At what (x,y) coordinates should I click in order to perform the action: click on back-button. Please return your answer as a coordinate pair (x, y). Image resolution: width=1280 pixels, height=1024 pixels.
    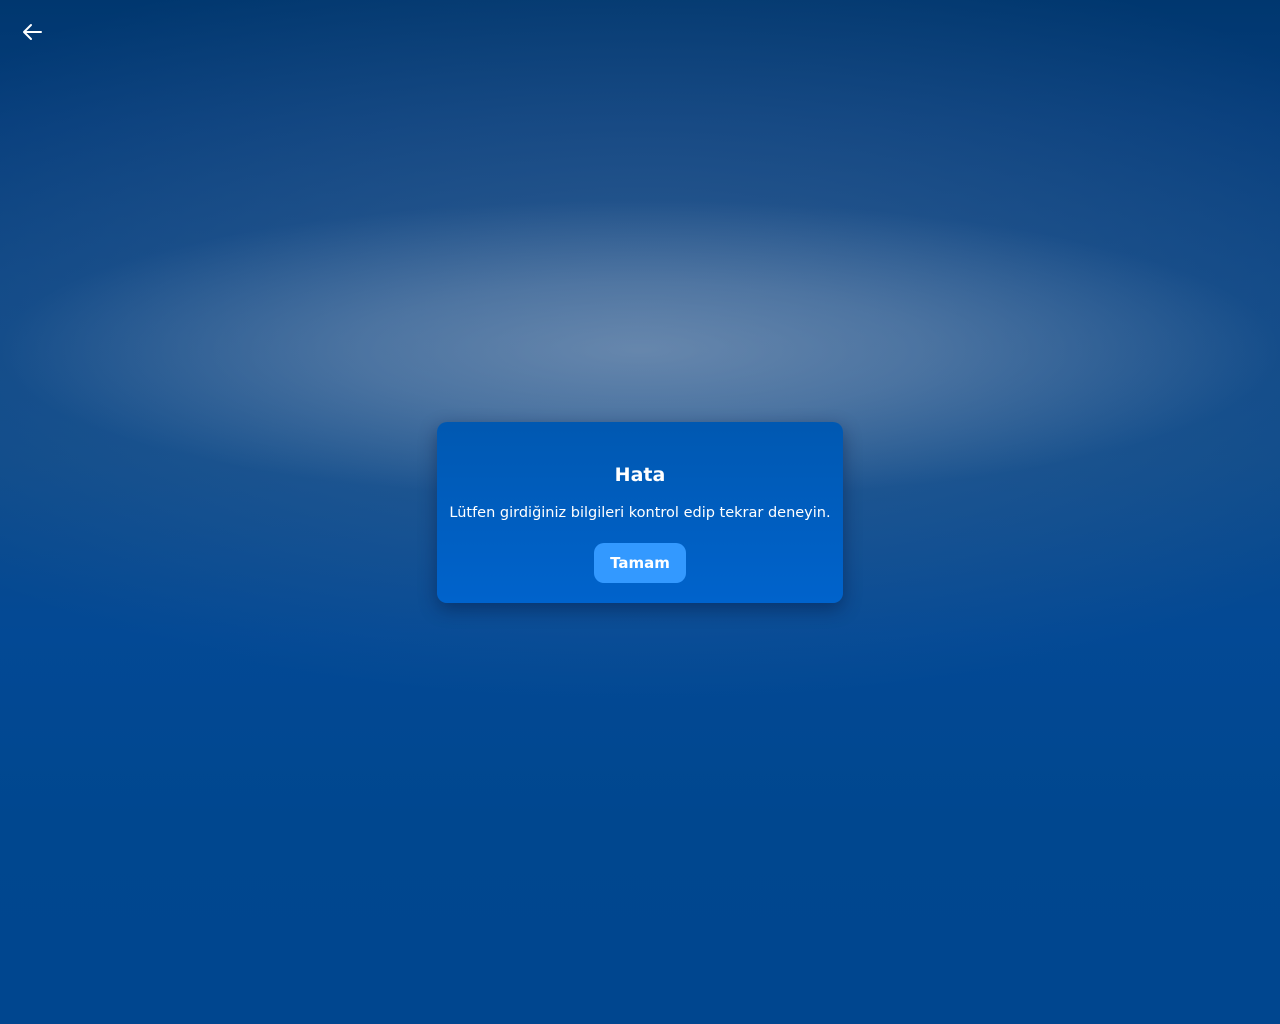
    Looking at the image, I should click on (32, 32).